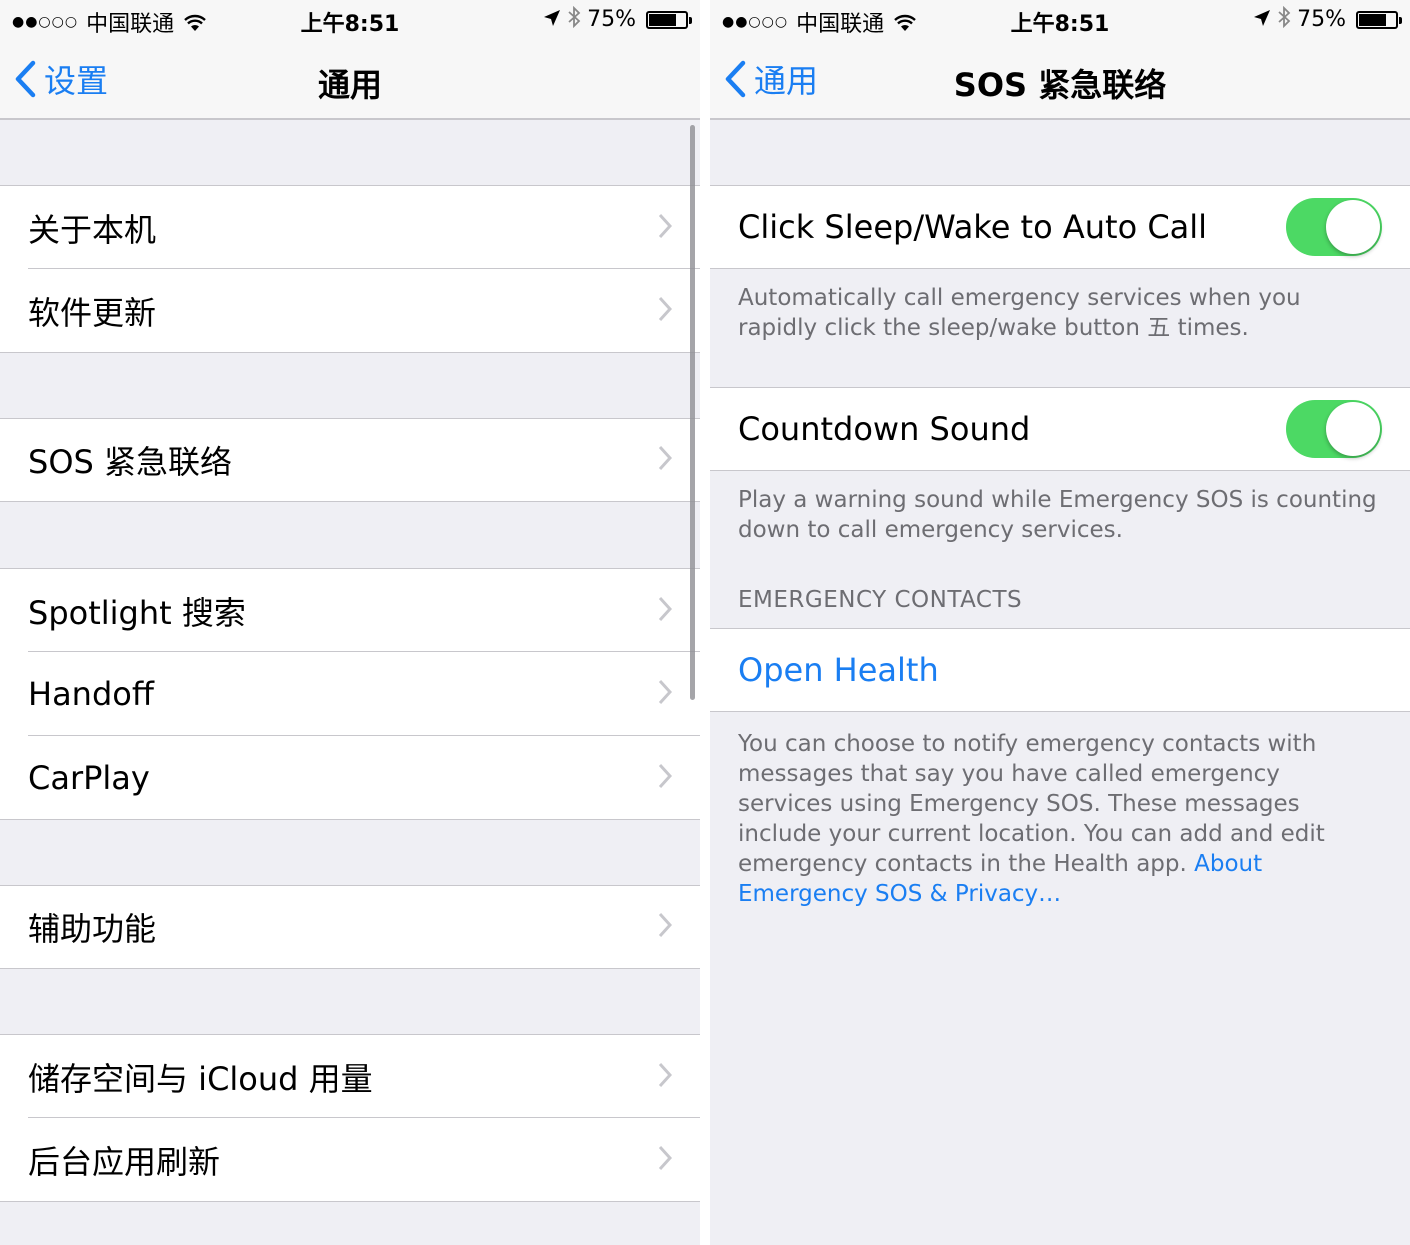 This screenshot has width=1410, height=1245. Describe the element at coordinates (350, 311) in the screenshot. I see `settings-item-software-update: 软件更新` at that location.